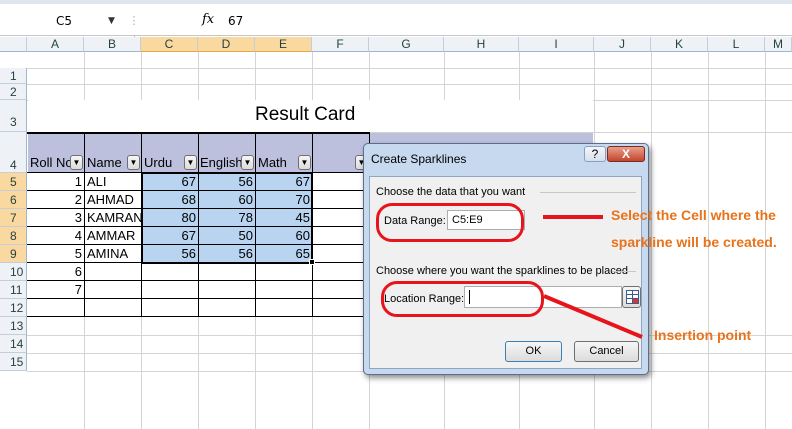  Describe the element at coordinates (13, 182) in the screenshot. I see `row-header-5: 5` at that location.